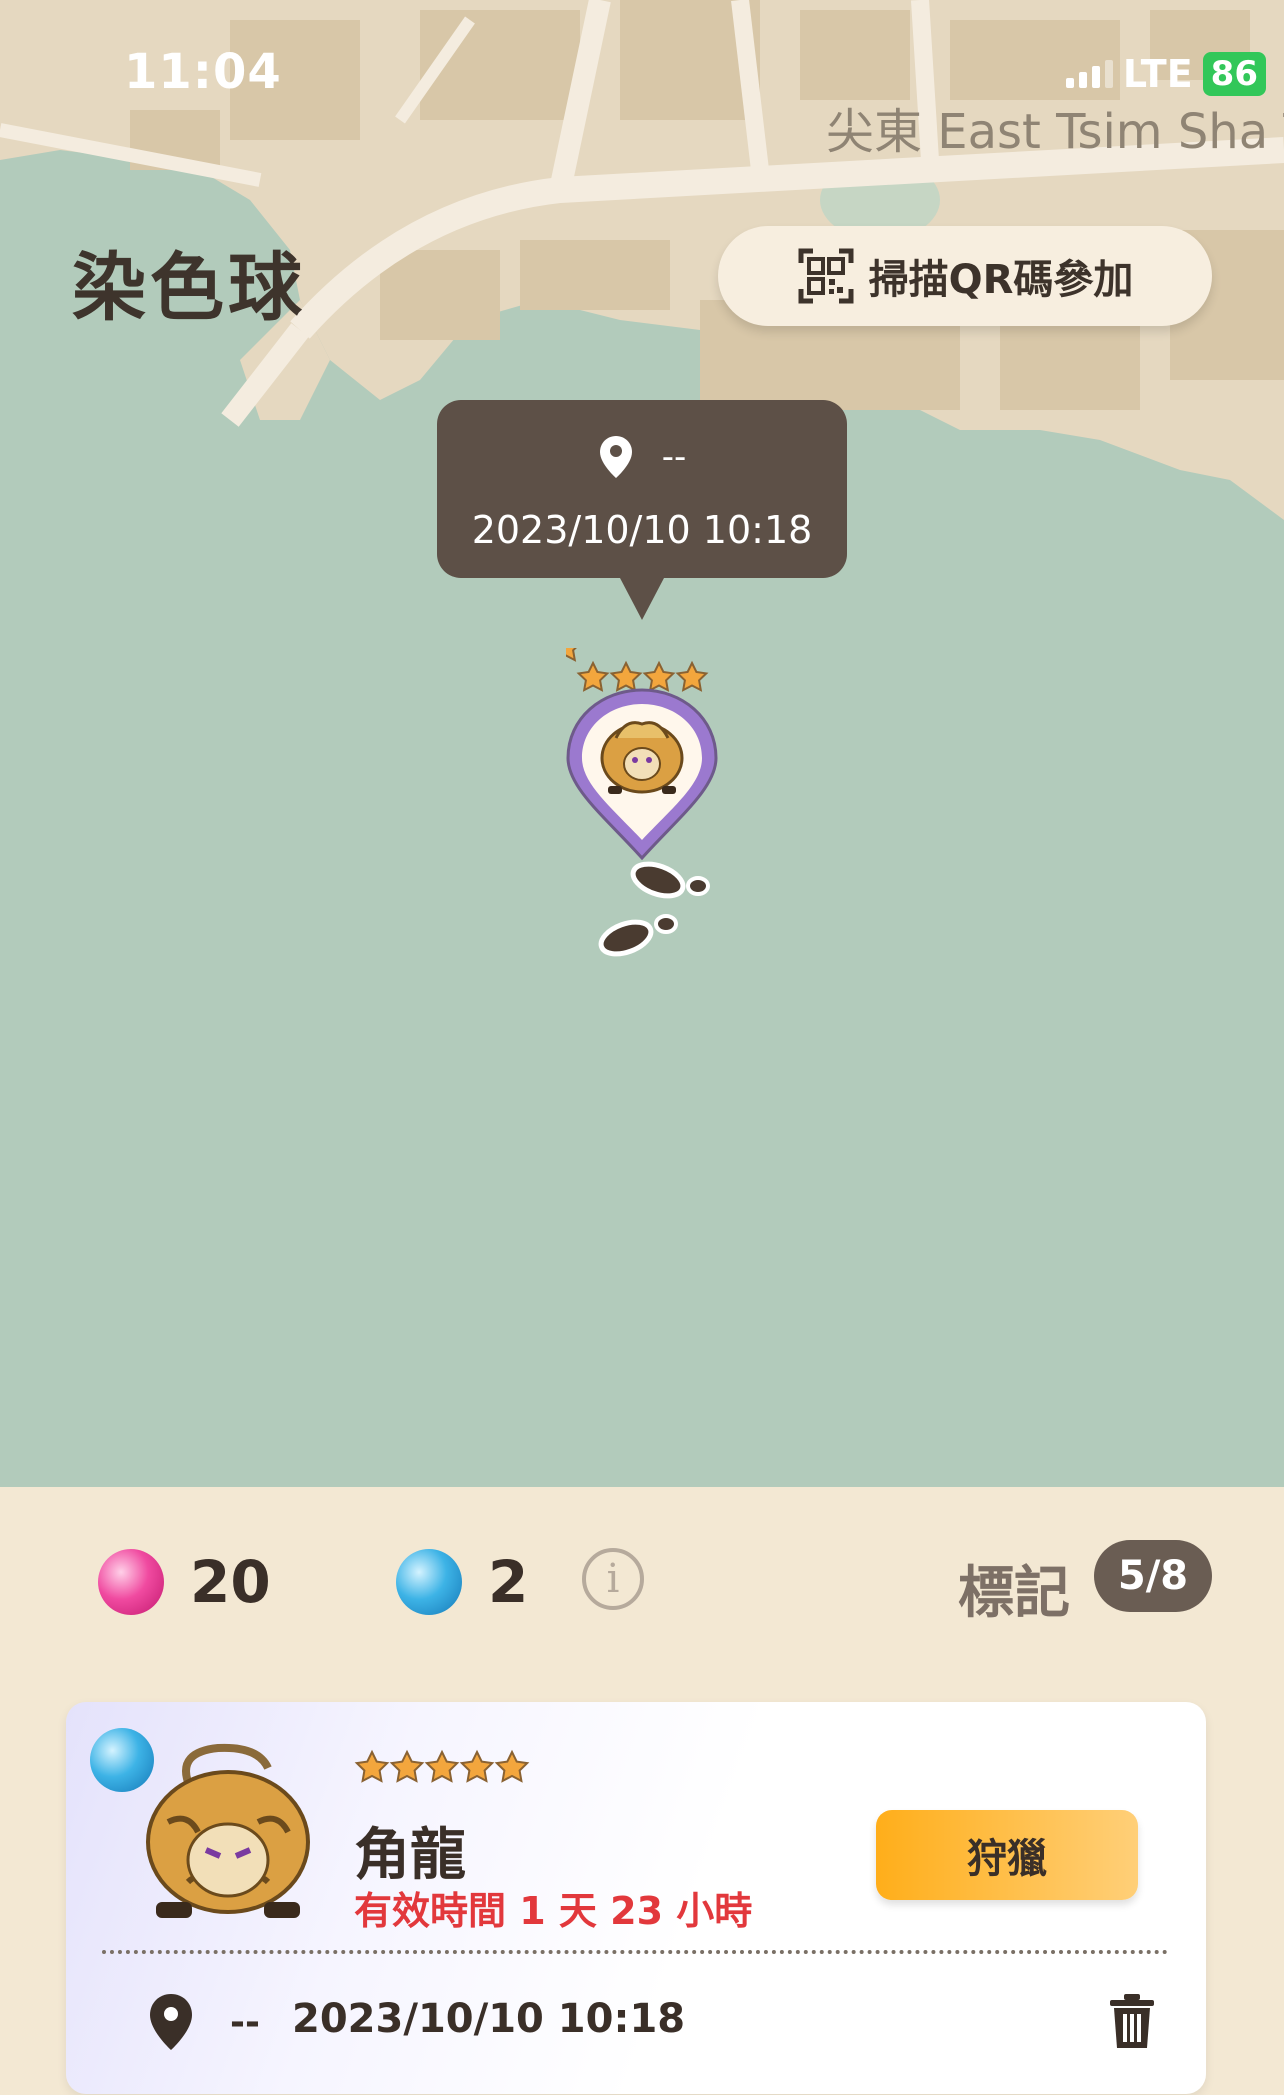 Image resolution: width=1284 pixels, height=2095 pixels. Describe the element at coordinates (674, 457) in the screenshot. I see `tooltip-location: --` at that location.